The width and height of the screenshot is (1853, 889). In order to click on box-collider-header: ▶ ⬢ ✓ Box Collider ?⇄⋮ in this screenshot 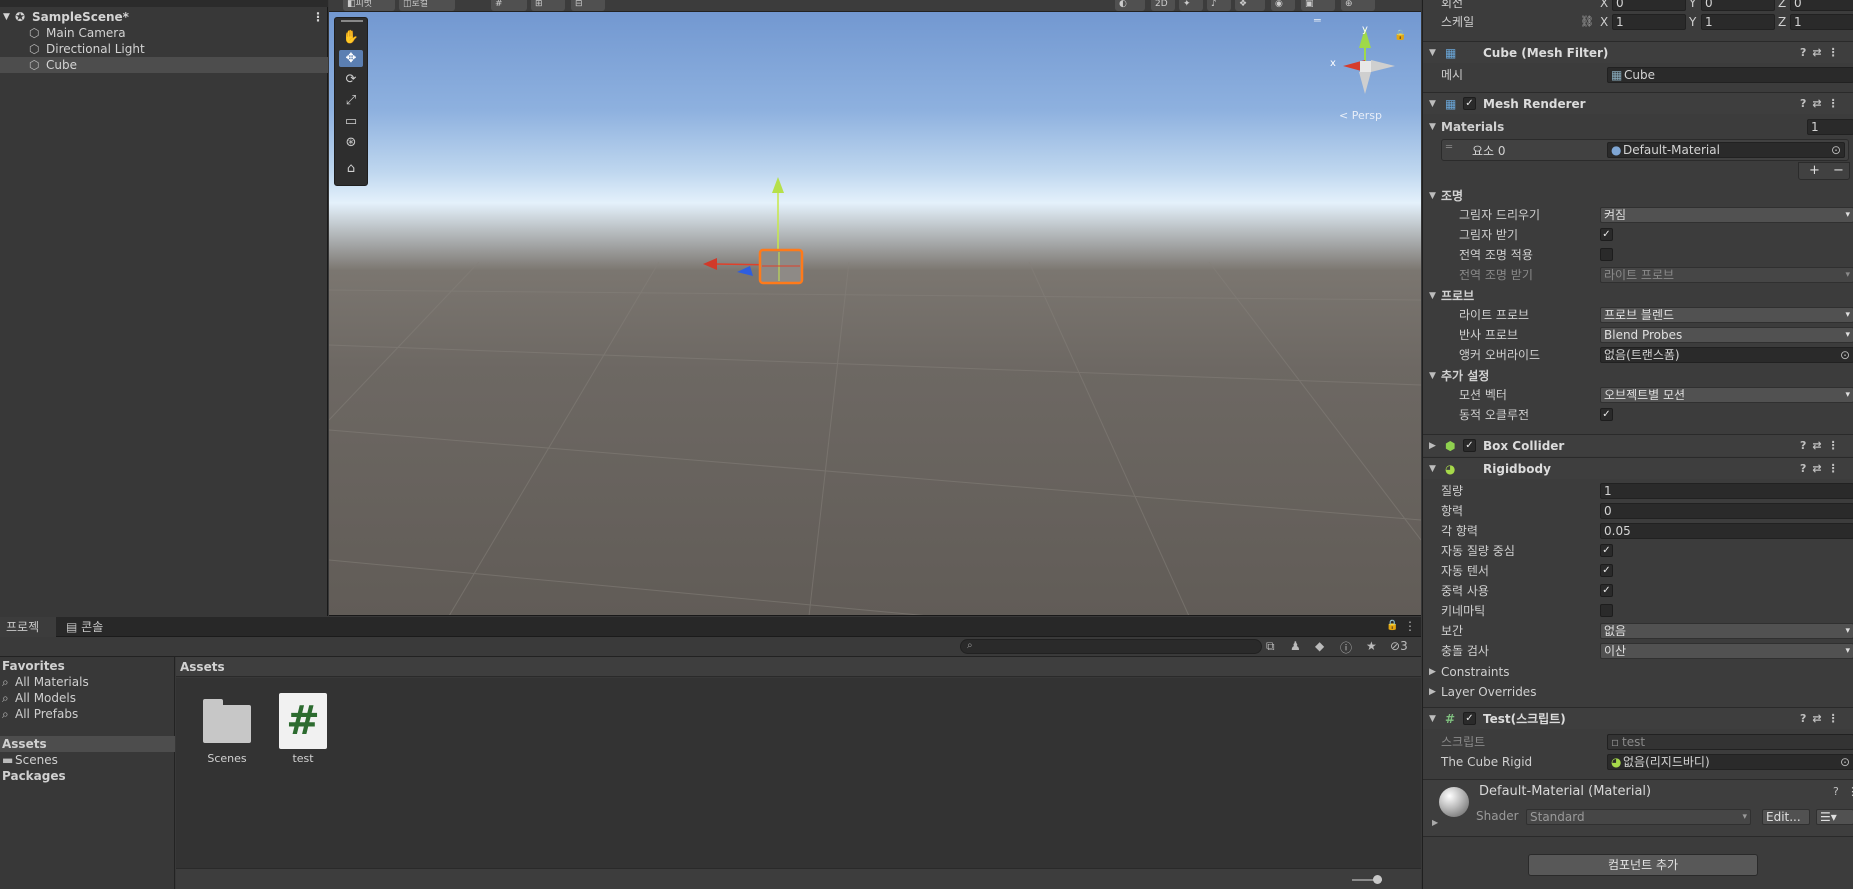, I will do `click(1638, 445)`.